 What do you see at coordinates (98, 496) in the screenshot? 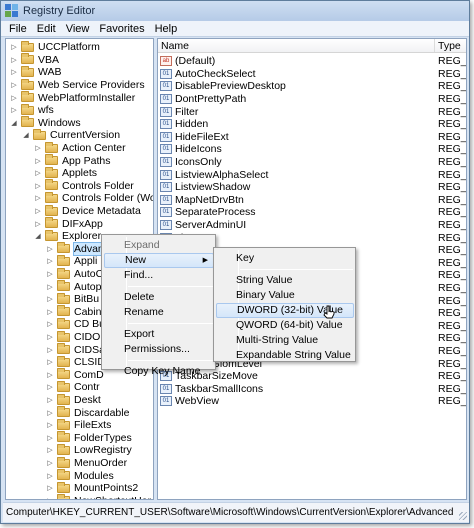
I see `tree-node: ▷ NewShortcutHar` at bounding box center [98, 496].